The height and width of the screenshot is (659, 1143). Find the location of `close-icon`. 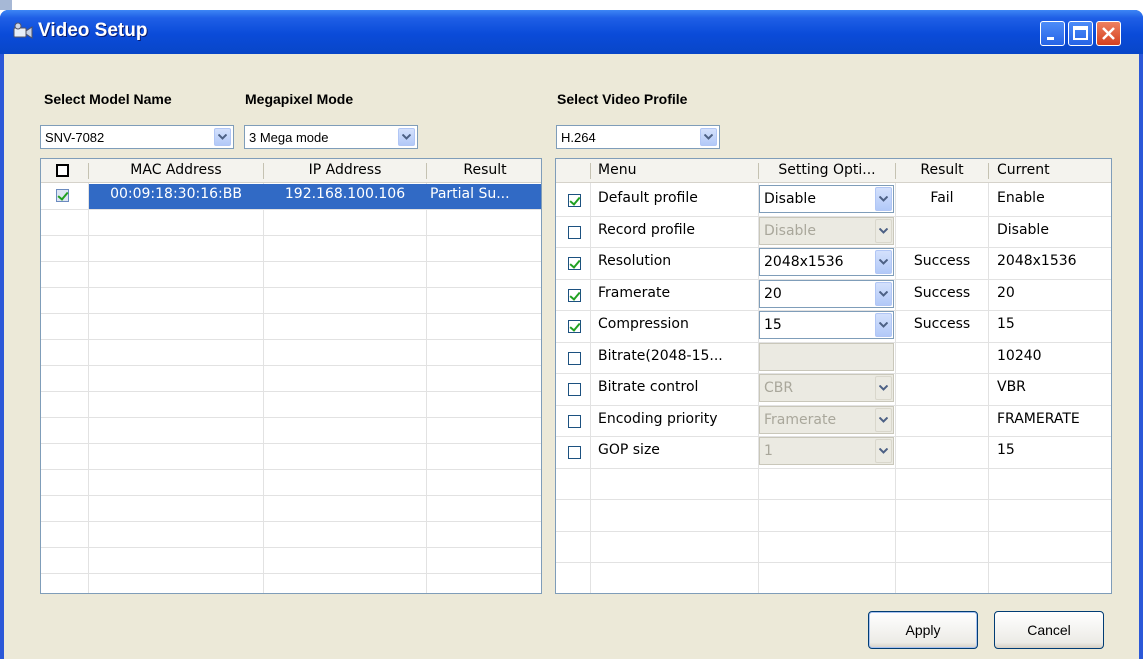

close-icon is located at coordinates (1108, 33).